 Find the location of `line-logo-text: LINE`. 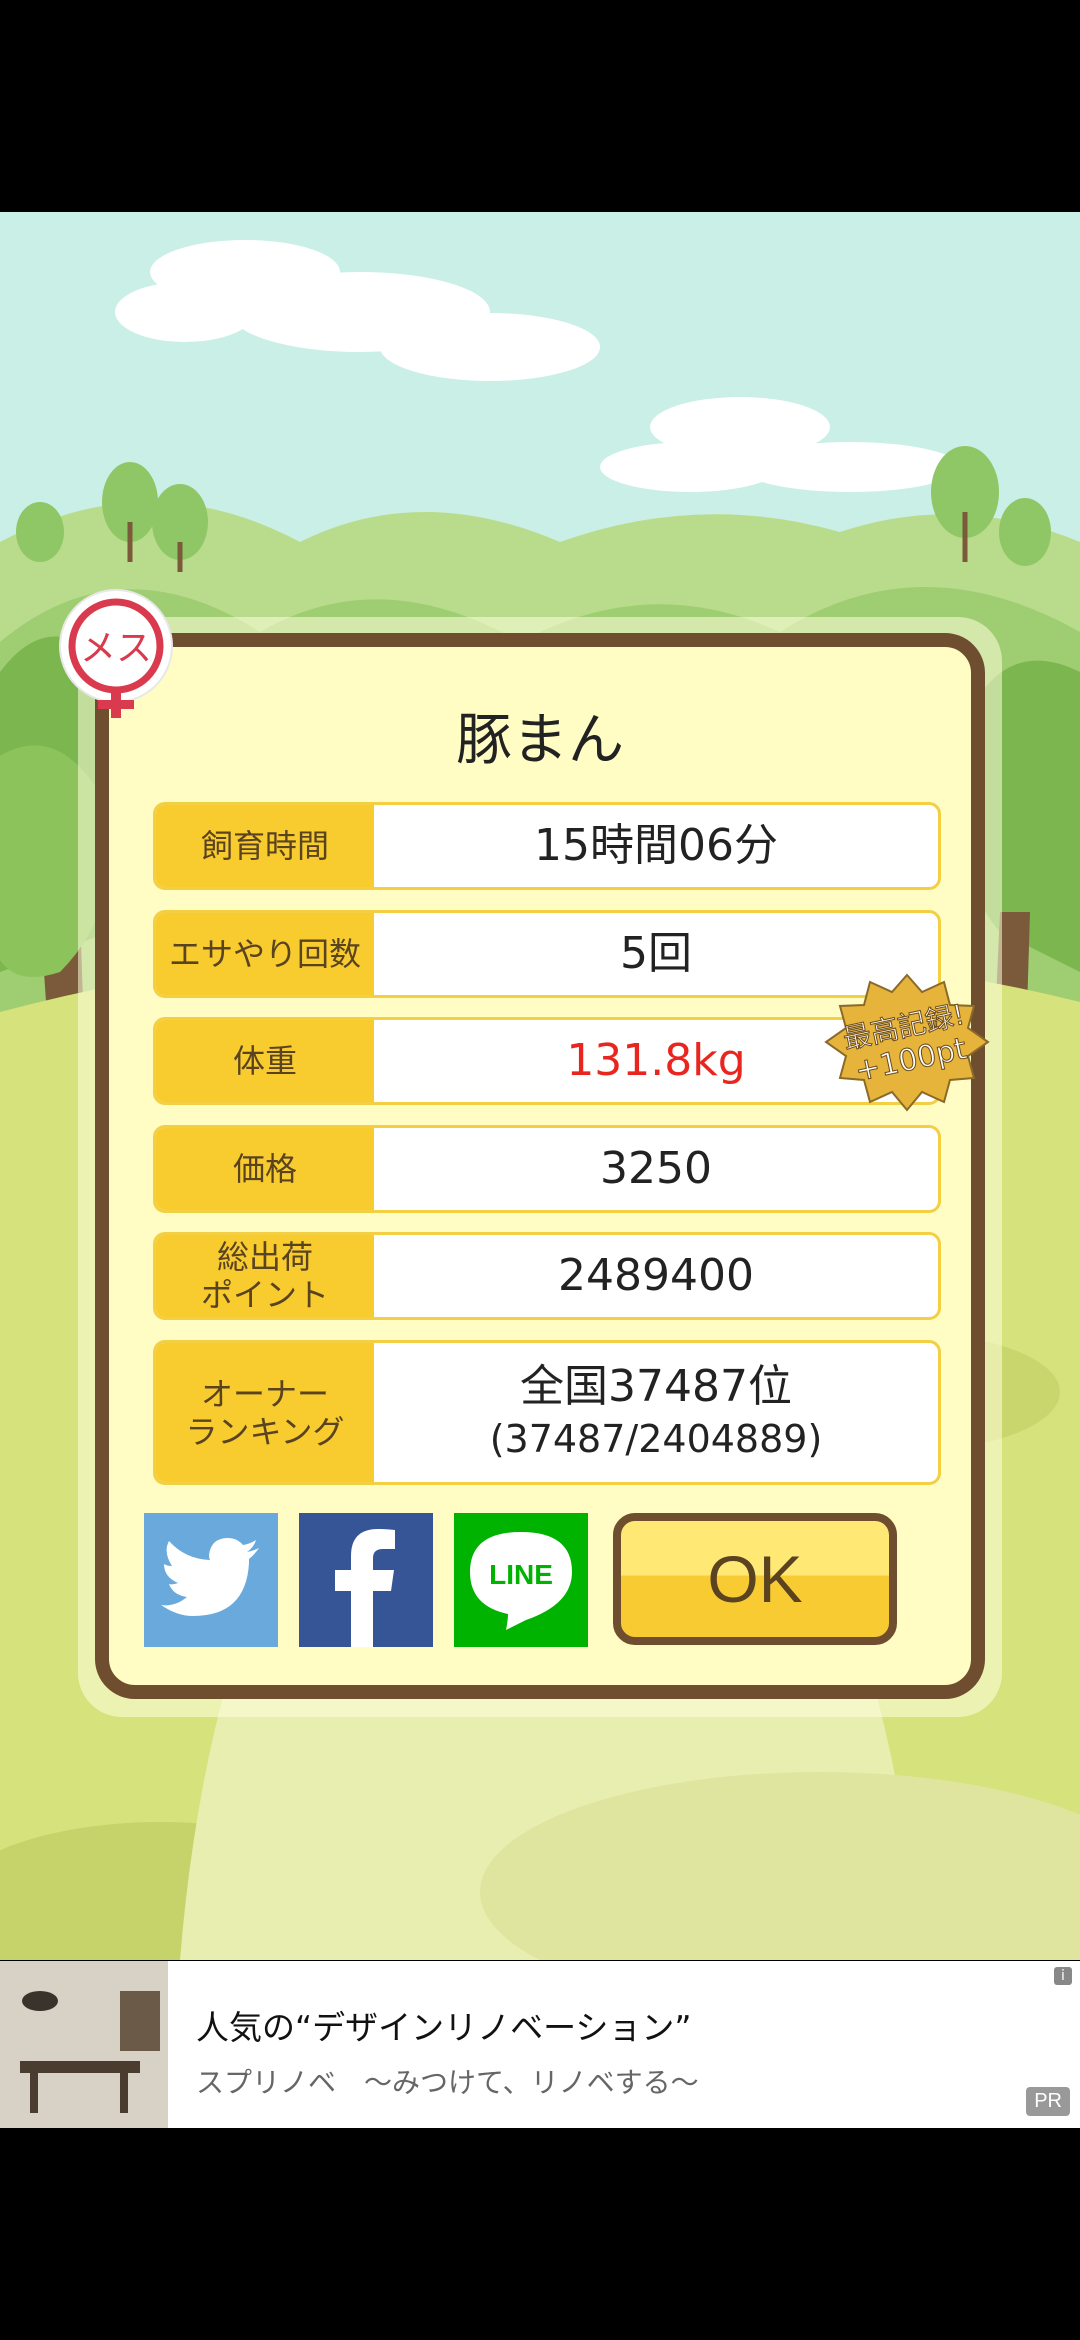

line-logo-text: LINE is located at coordinates (521, 1574).